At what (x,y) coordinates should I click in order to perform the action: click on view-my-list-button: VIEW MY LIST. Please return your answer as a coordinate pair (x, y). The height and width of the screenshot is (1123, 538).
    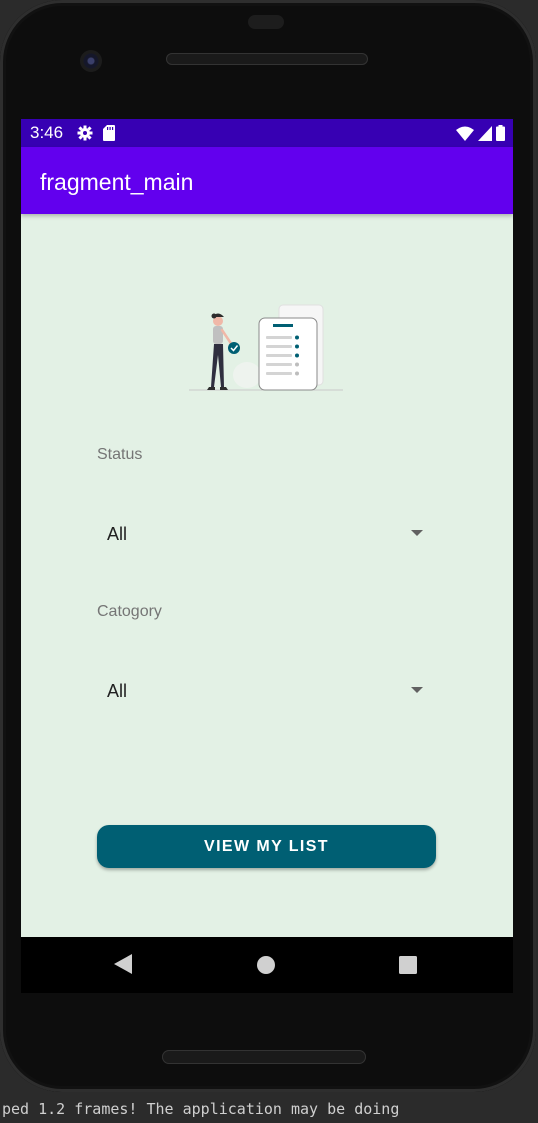
    Looking at the image, I should click on (266, 846).